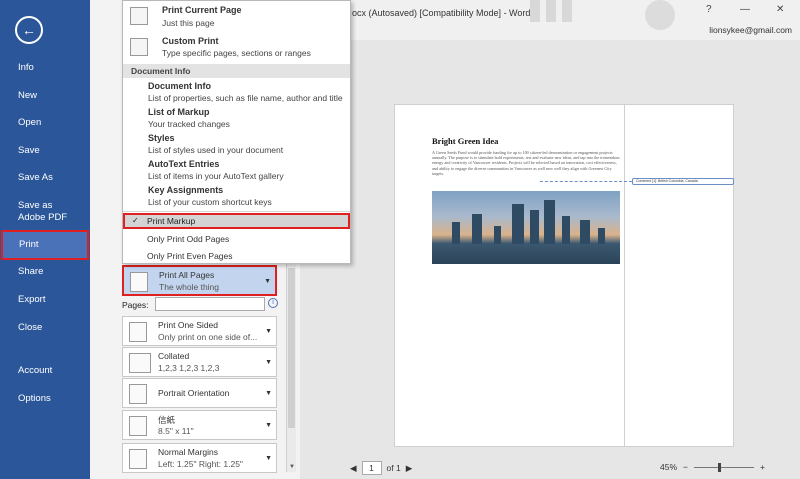 This screenshot has width=800, height=479. What do you see at coordinates (188, 23) in the screenshot?
I see `menu-item-desc: Just this page` at bounding box center [188, 23].